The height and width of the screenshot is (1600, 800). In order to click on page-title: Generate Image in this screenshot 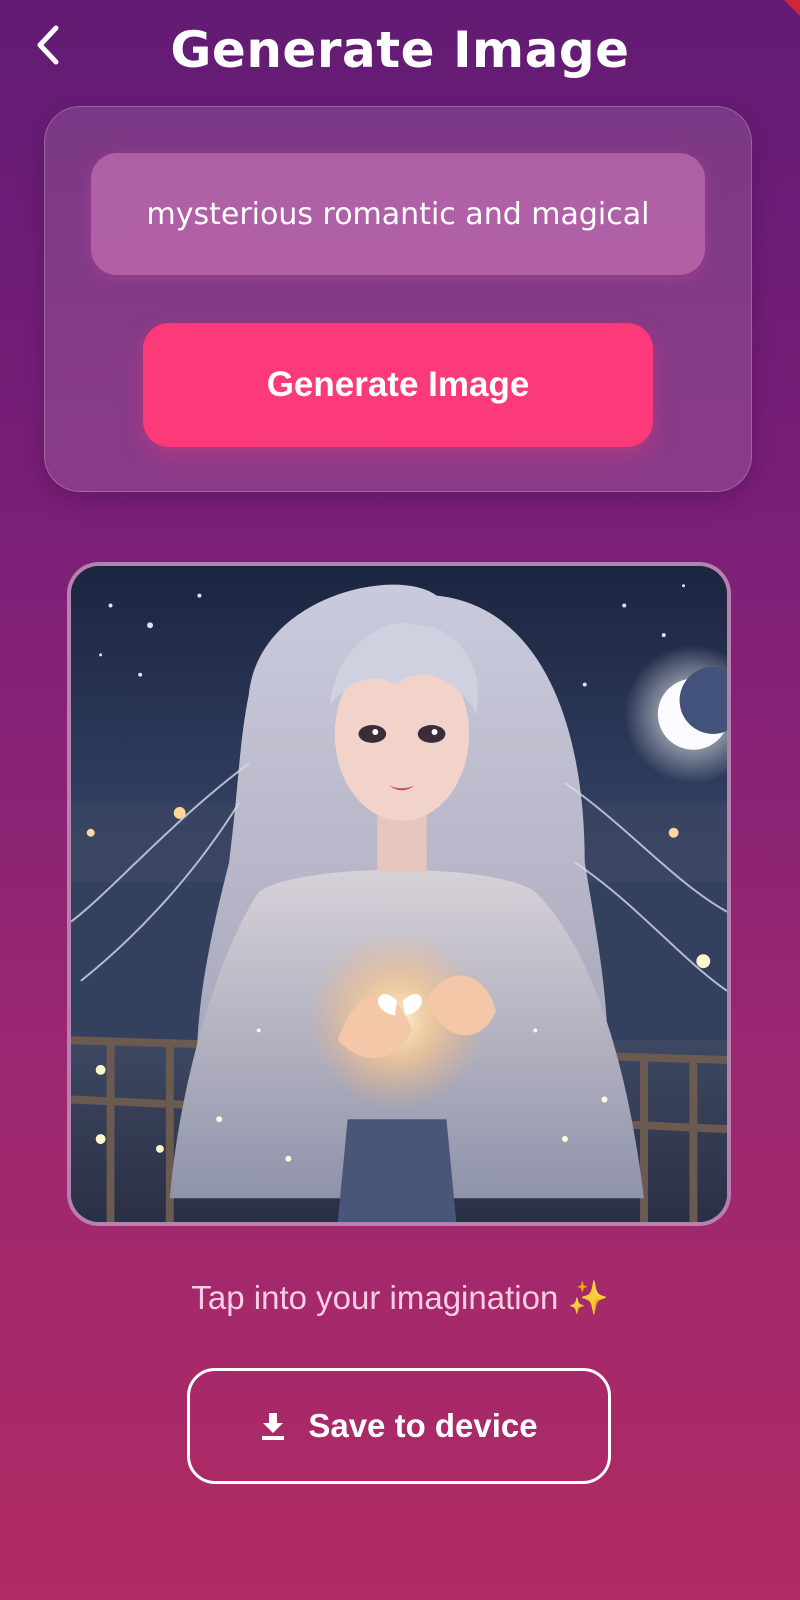, I will do `click(400, 50)`.